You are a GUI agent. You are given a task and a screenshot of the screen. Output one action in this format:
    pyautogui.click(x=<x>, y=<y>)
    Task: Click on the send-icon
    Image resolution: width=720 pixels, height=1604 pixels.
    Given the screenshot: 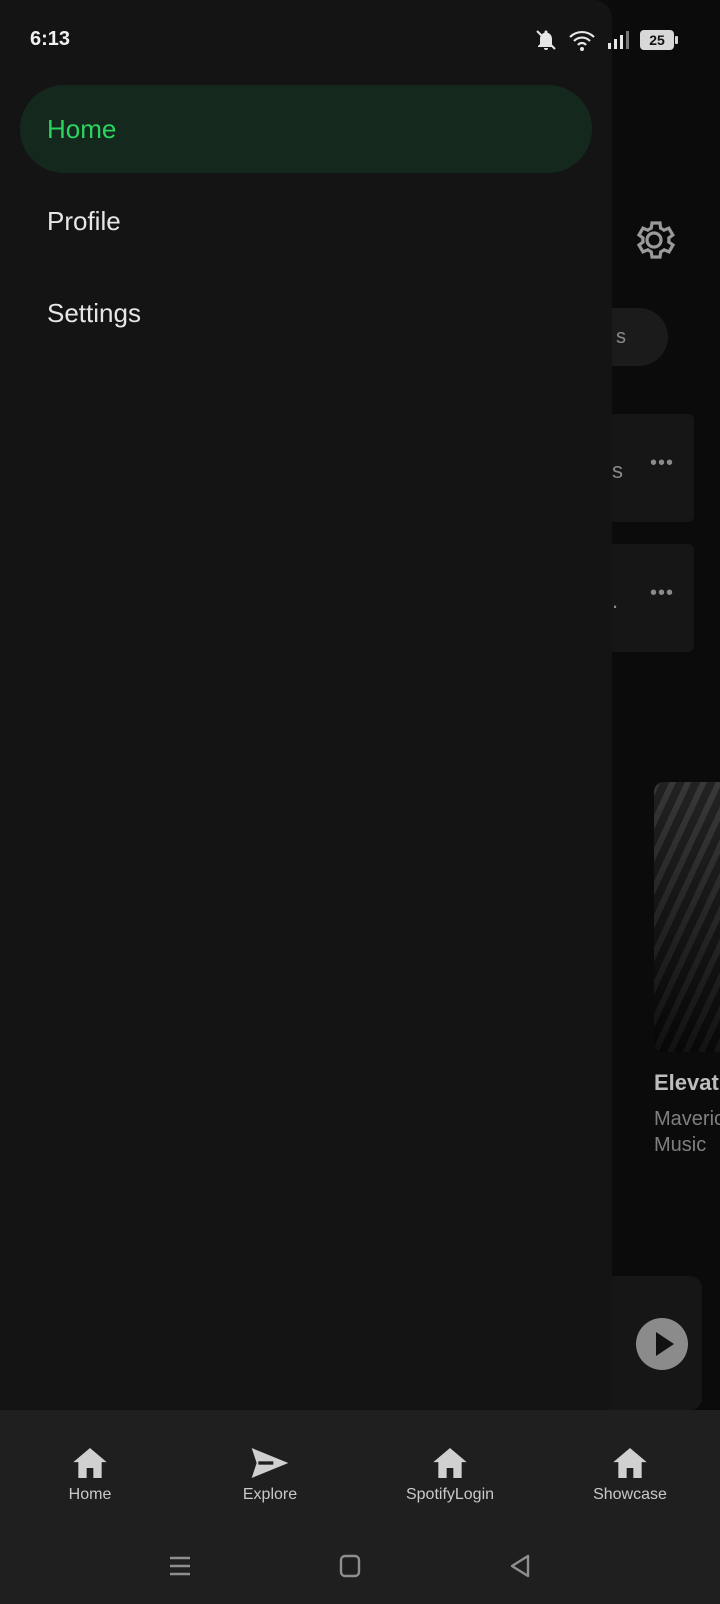 What is the action you would take?
    pyautogui.click(x=270, y=1463)
    